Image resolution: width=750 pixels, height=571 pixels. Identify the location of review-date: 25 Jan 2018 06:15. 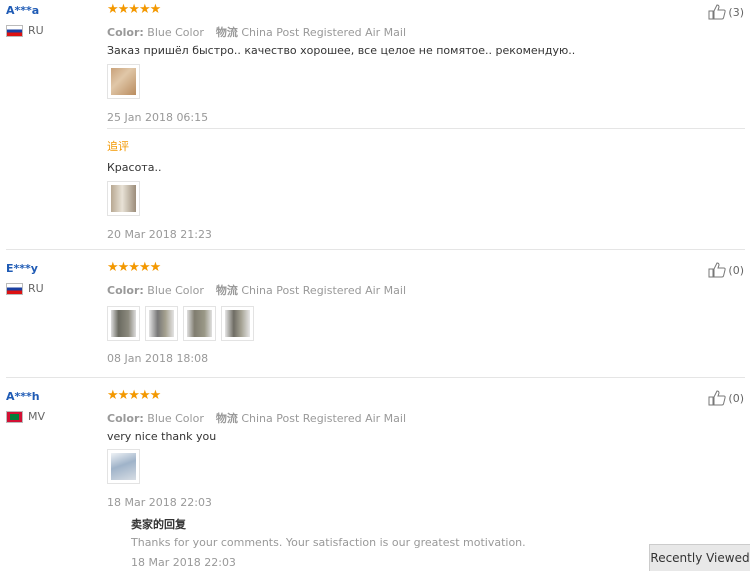
(158, 117).